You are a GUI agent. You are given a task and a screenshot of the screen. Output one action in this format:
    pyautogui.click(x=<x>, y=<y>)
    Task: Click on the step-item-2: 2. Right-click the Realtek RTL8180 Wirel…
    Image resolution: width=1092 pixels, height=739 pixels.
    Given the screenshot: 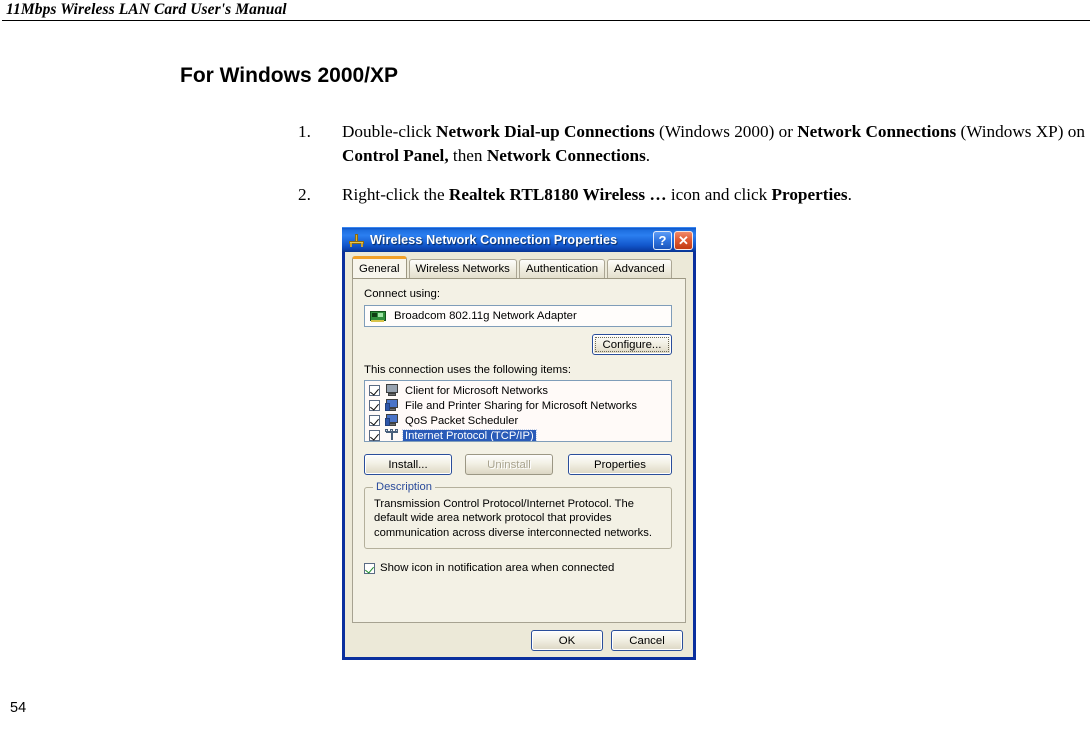 What is the action you would take?
    pyautogui.click(x=648, y=195)
    